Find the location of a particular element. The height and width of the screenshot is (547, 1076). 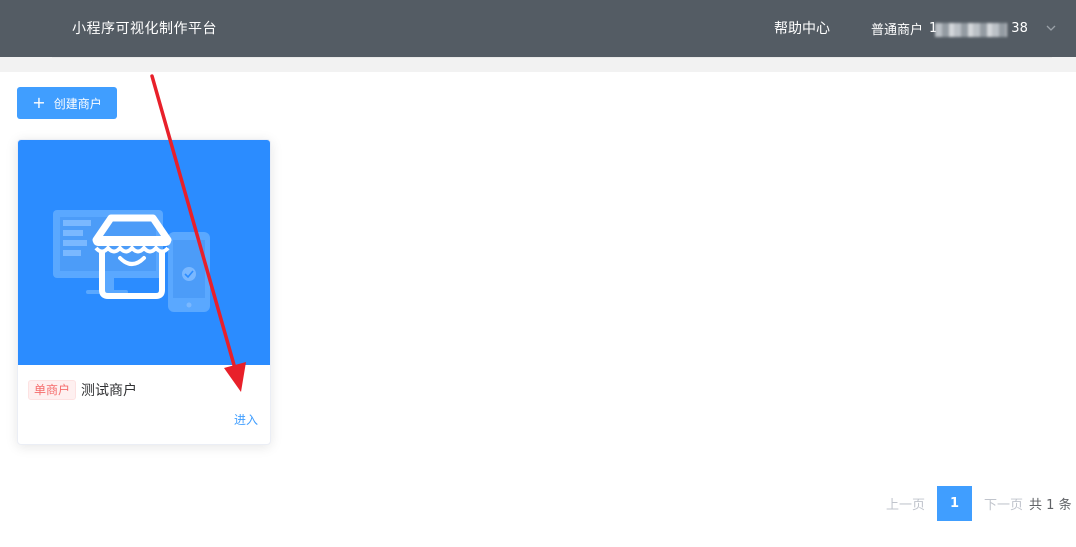

header-subbar is located at coordinates (538, 64).